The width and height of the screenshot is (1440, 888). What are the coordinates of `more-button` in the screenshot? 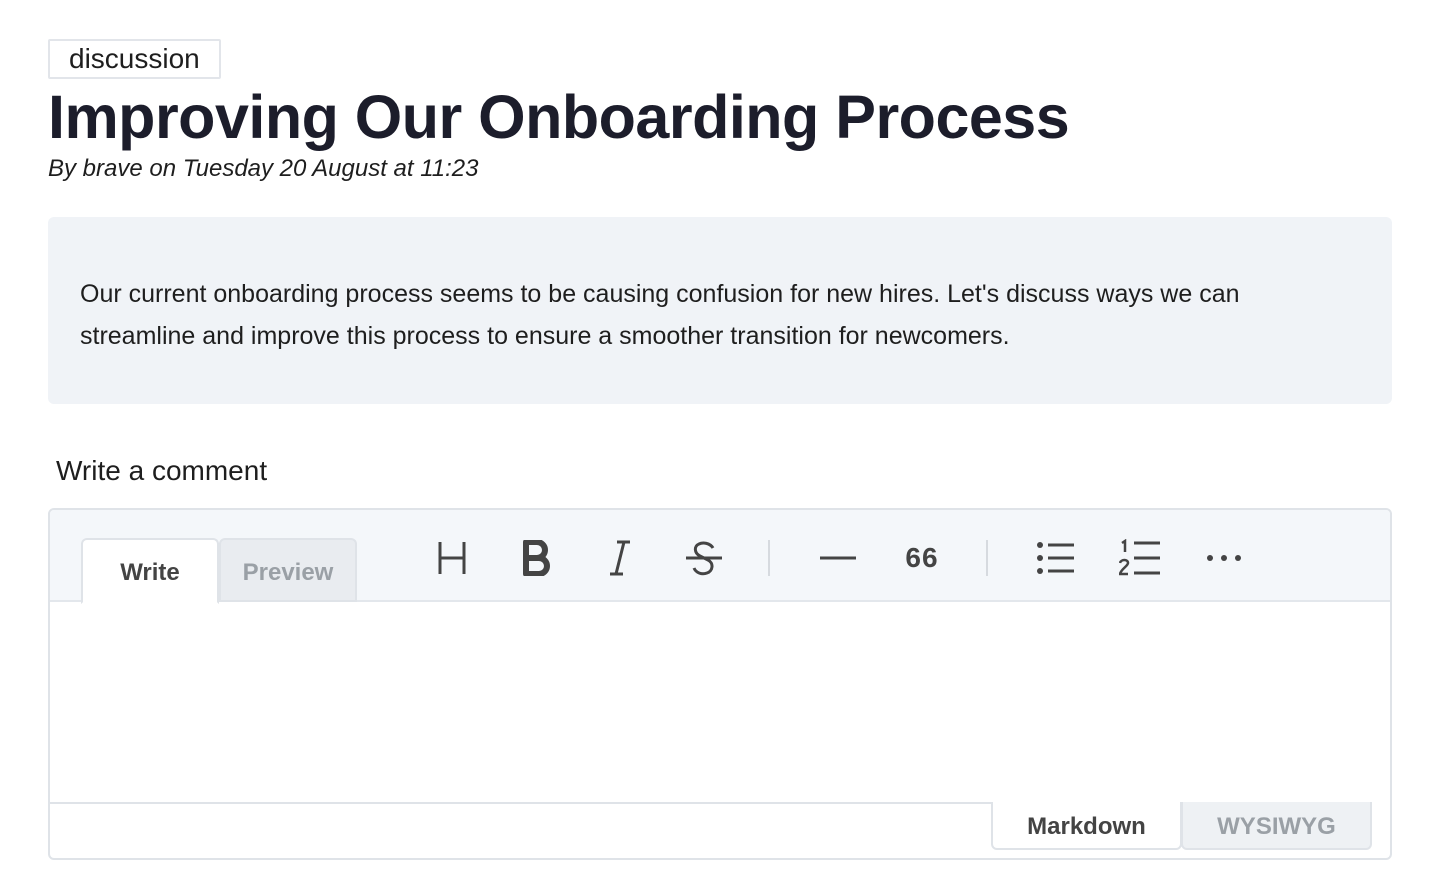 It's located at (1224, 558).